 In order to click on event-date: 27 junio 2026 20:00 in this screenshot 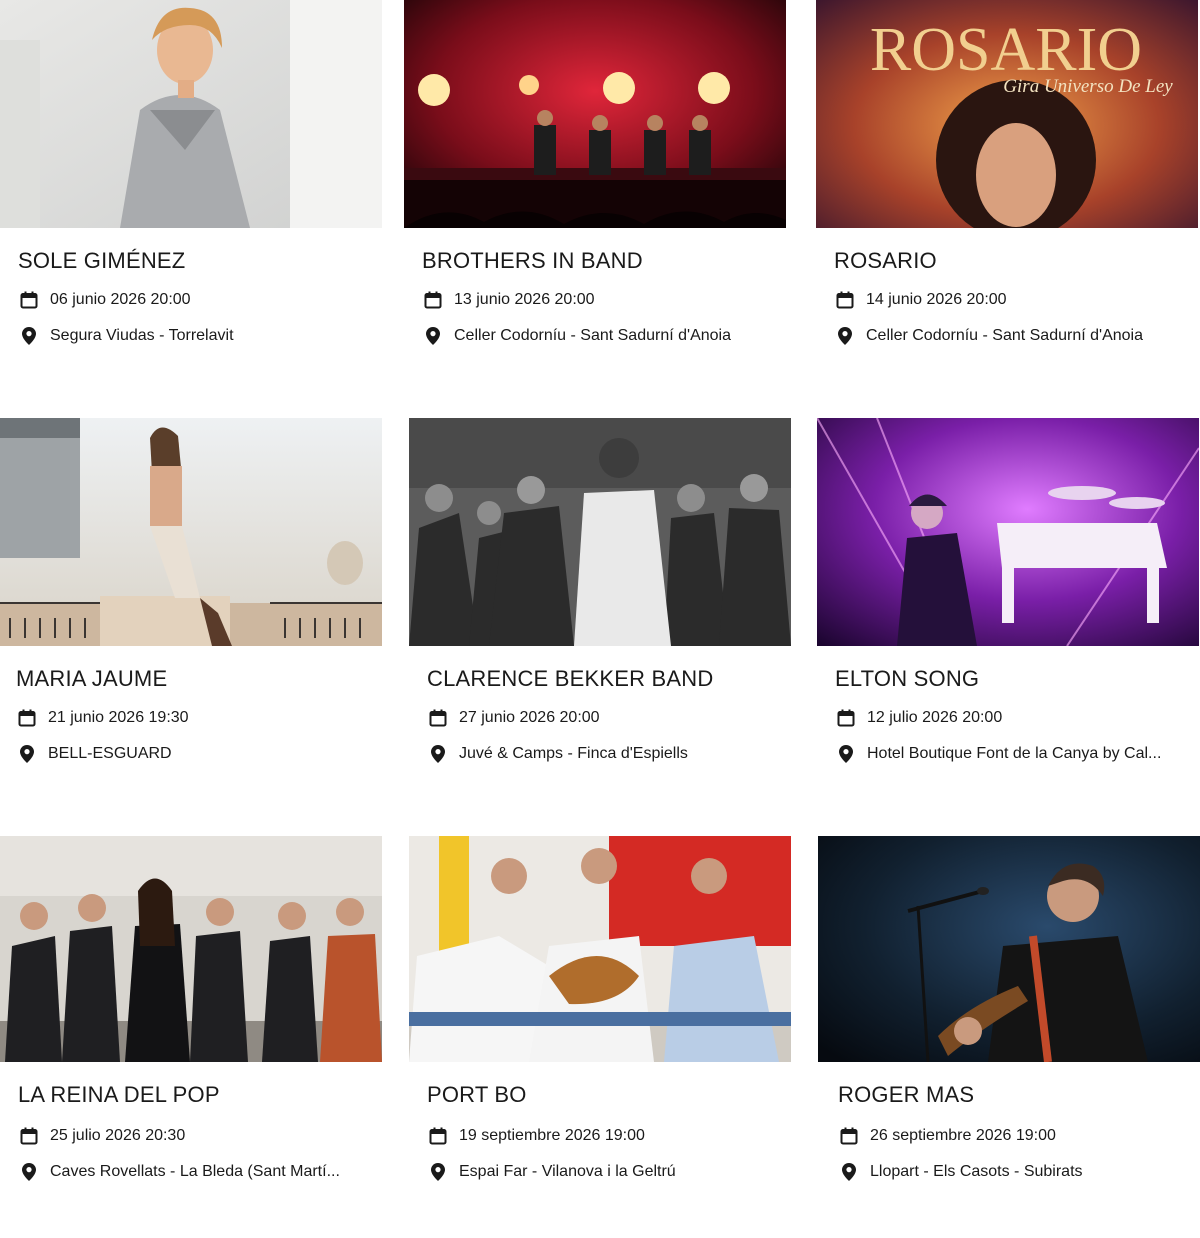, I will do `click(513, 718)`.